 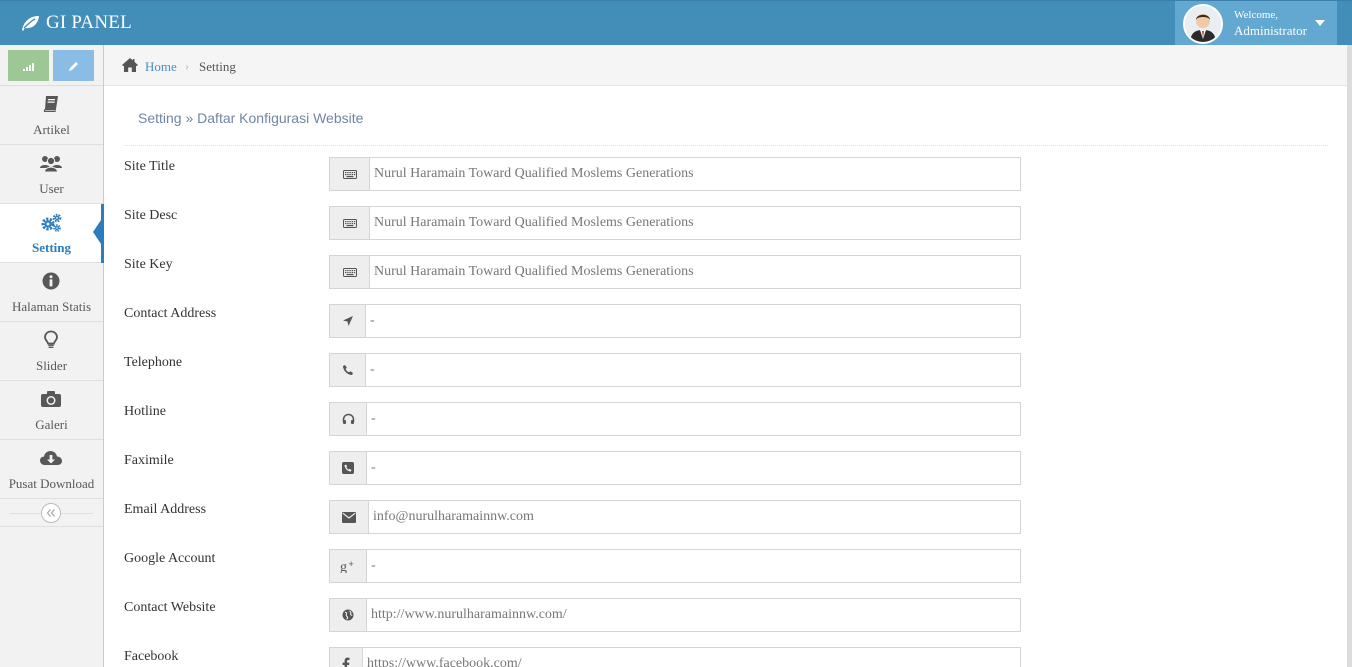 What do you see at coordinates (695, 272) in the screenshot?
I see `site-key-input` at bounding box center [695, 272].